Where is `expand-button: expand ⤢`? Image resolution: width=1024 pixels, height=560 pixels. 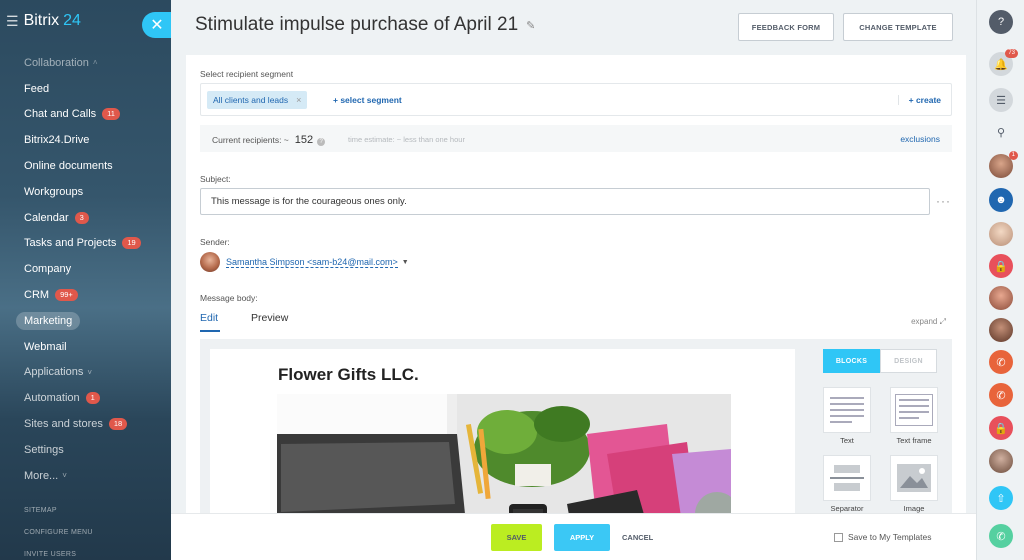
expand-button: expand ⤢ is located at coordinates (928, 322).